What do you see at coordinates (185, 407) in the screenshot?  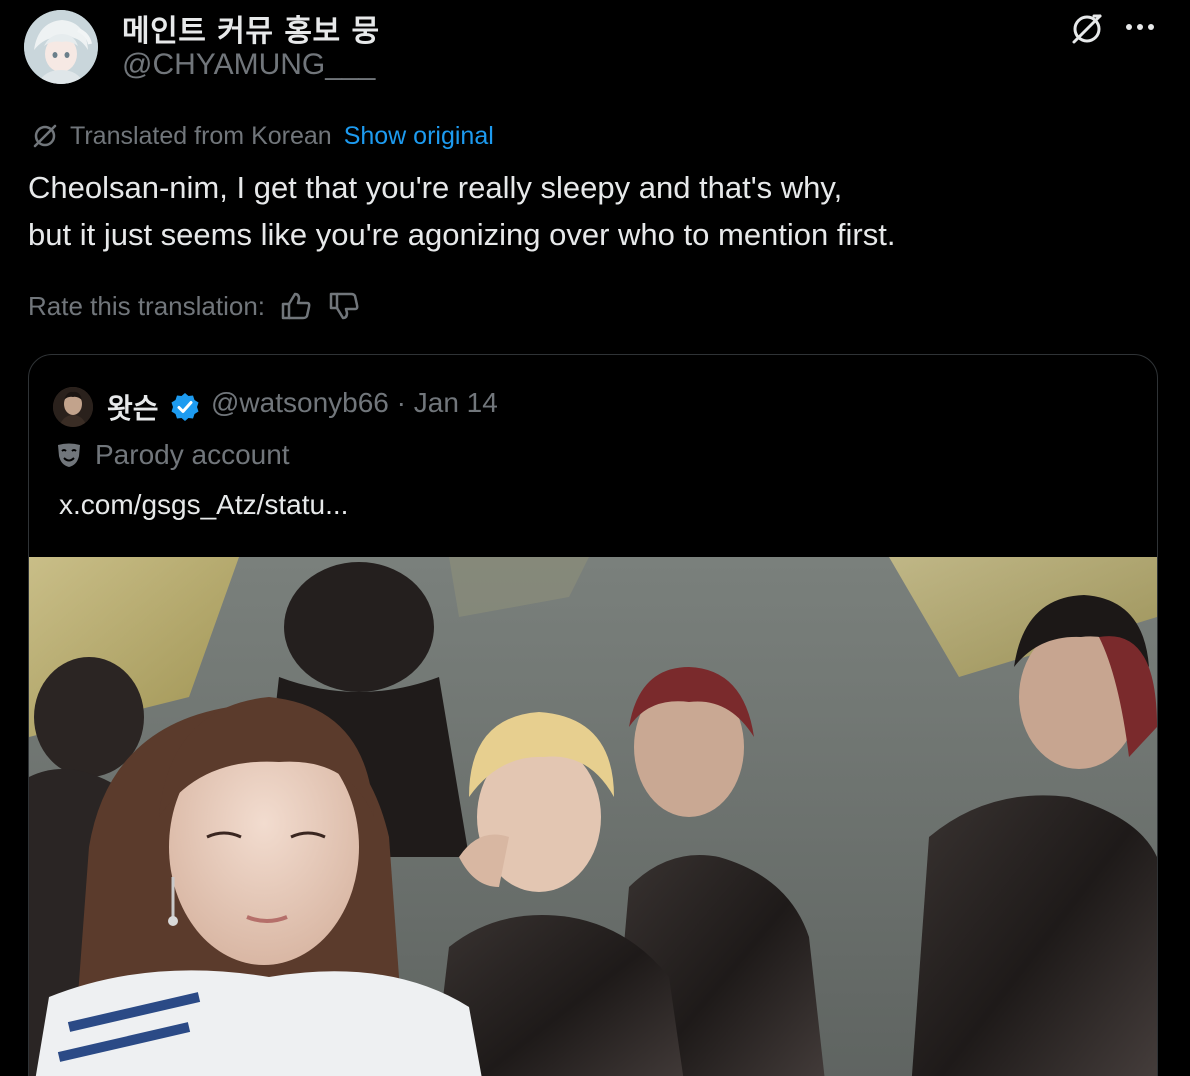 I see `verified-badge-icon` at bounding box center [185, 407].